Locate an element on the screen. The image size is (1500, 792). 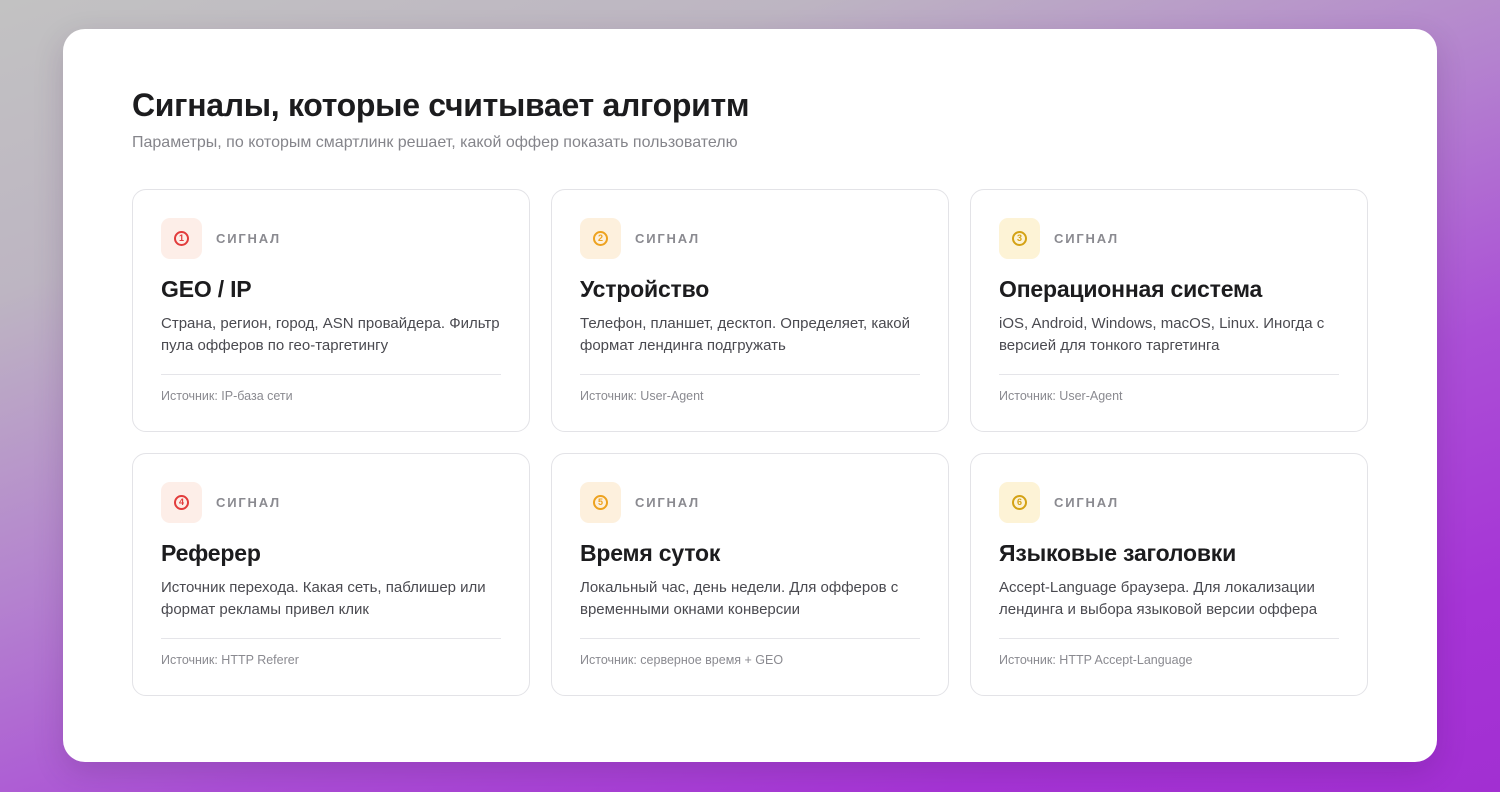
number-4-circle-icon: 4 is located at coordinates (181, 502).